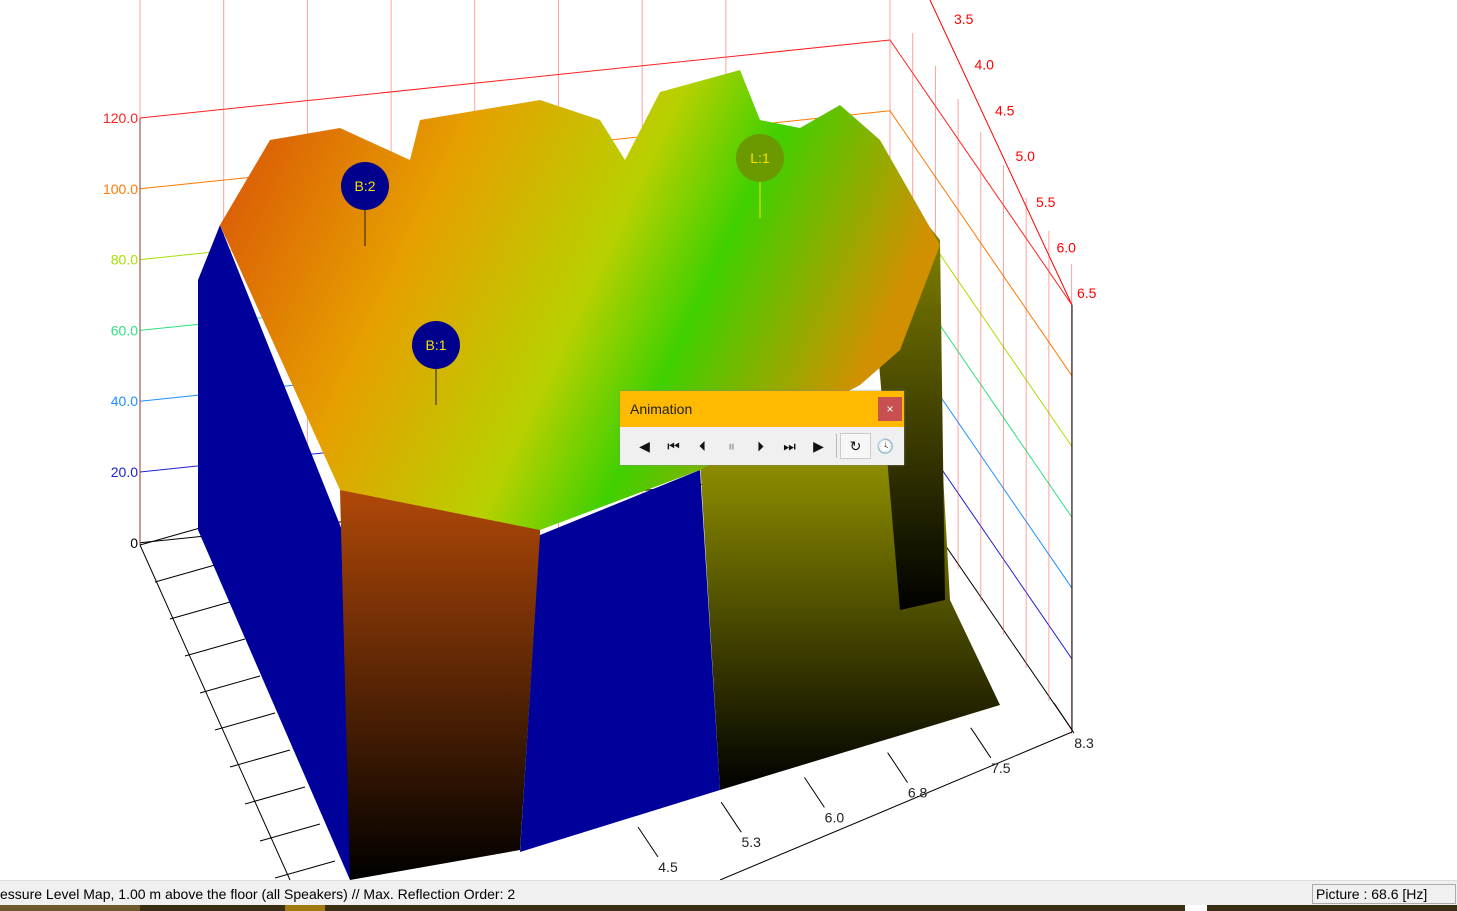 This screenshot has width=1457, height=911. Describe the element at coordinates (728, 908) in the screenshot. I see `bottom-strip` at that location.